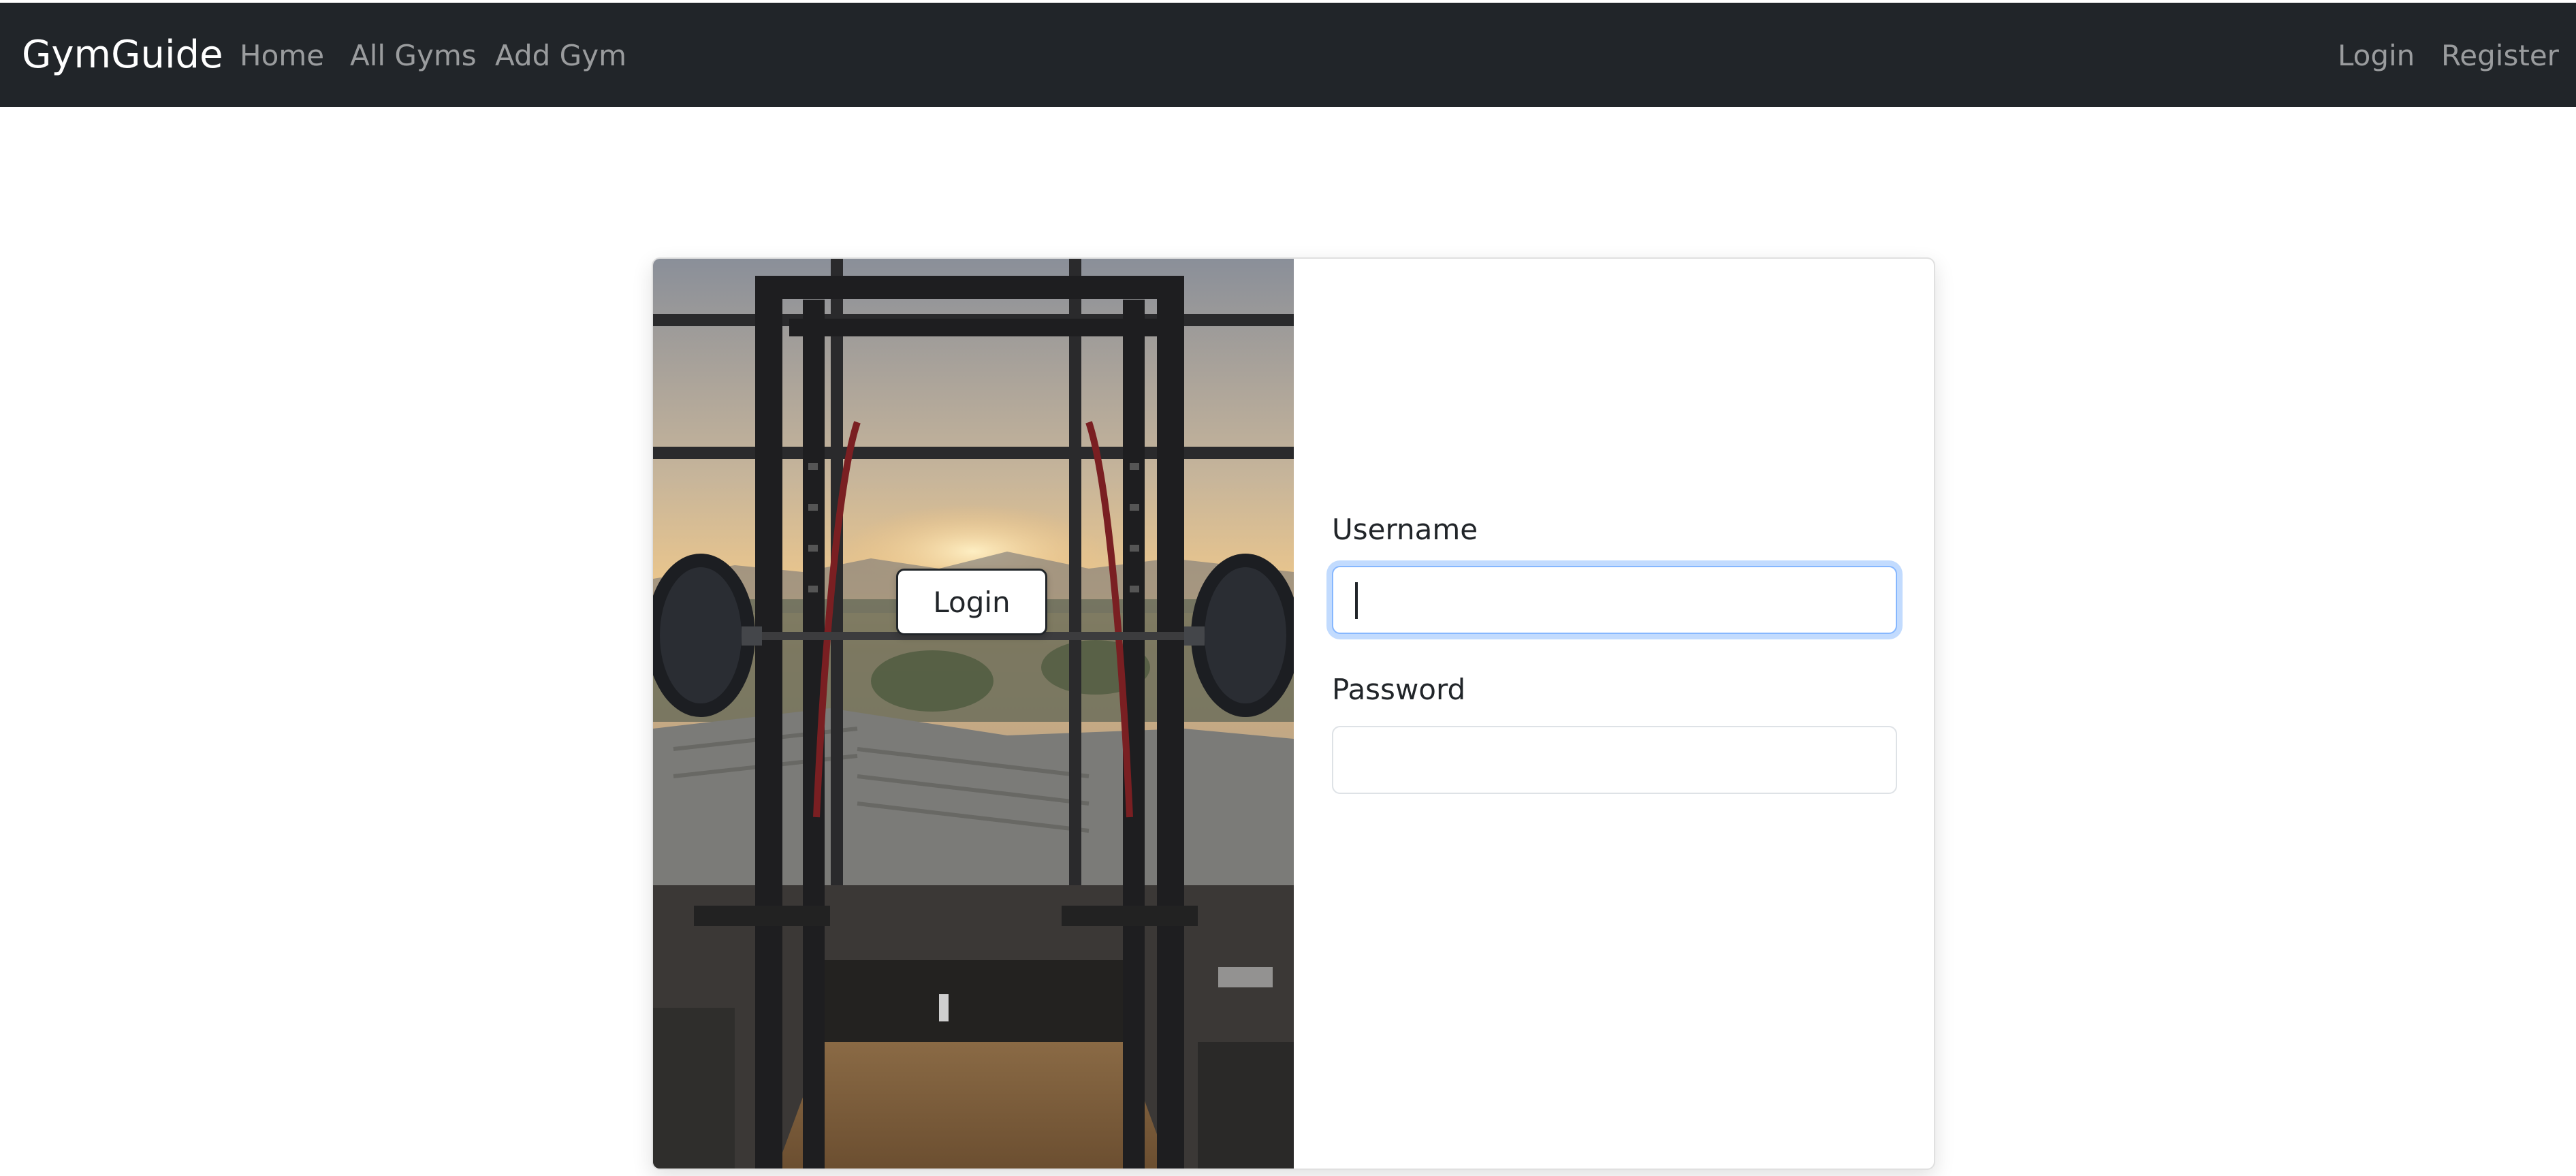 Image resolution: width=2576 pixels, height=1176 pixels. I want to click on username-label: Username, so click(1405, 529).